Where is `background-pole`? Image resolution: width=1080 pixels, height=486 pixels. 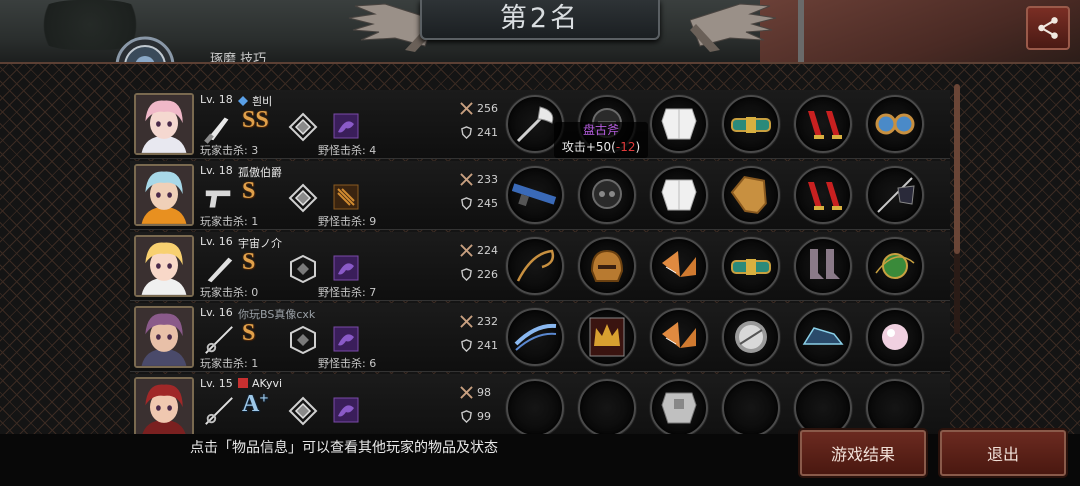 background-pole is located at coordinates (801, 33).